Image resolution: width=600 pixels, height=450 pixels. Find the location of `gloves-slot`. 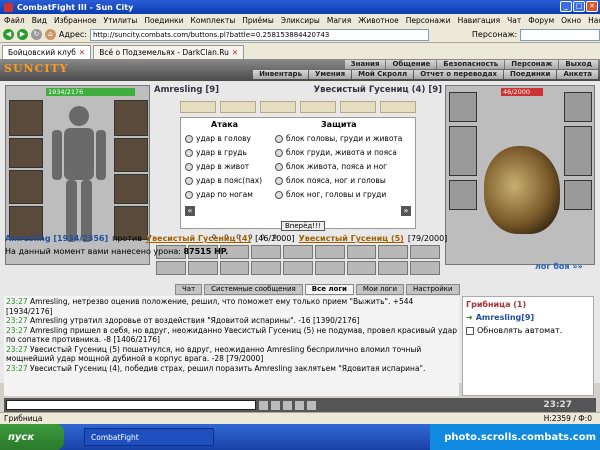

gloves-slot is located at coordinates (131, 155).